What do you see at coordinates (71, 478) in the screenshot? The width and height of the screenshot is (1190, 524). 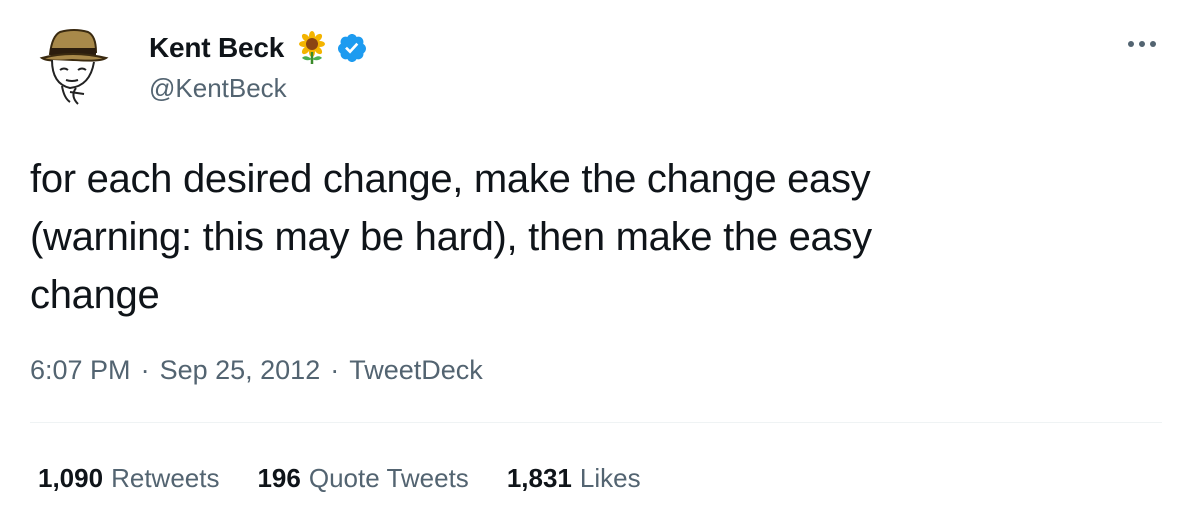 I see `retweets-count: 1,090` at bounding box center [71, 478].